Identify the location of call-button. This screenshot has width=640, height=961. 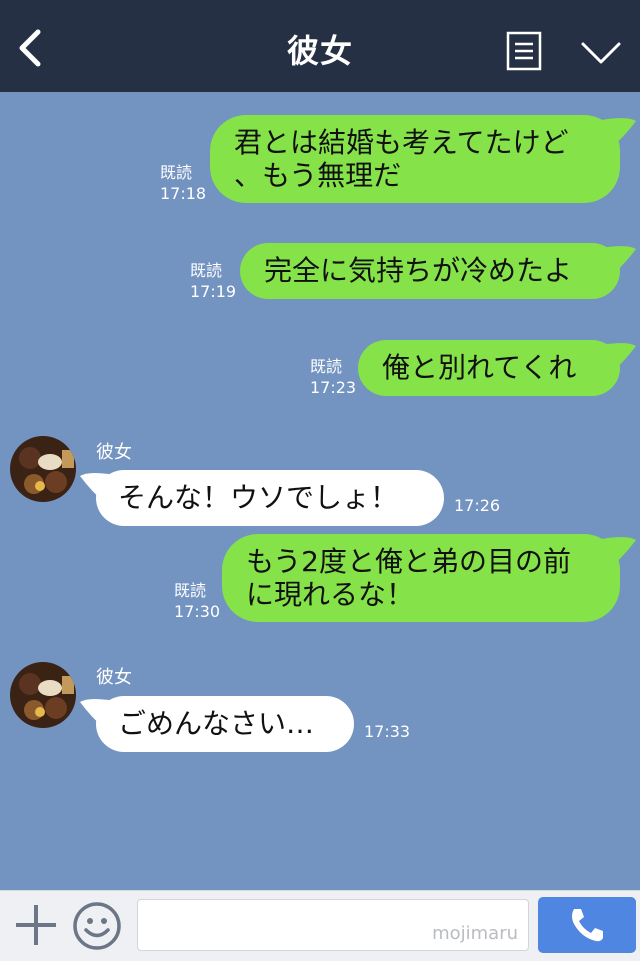
(587, 925).